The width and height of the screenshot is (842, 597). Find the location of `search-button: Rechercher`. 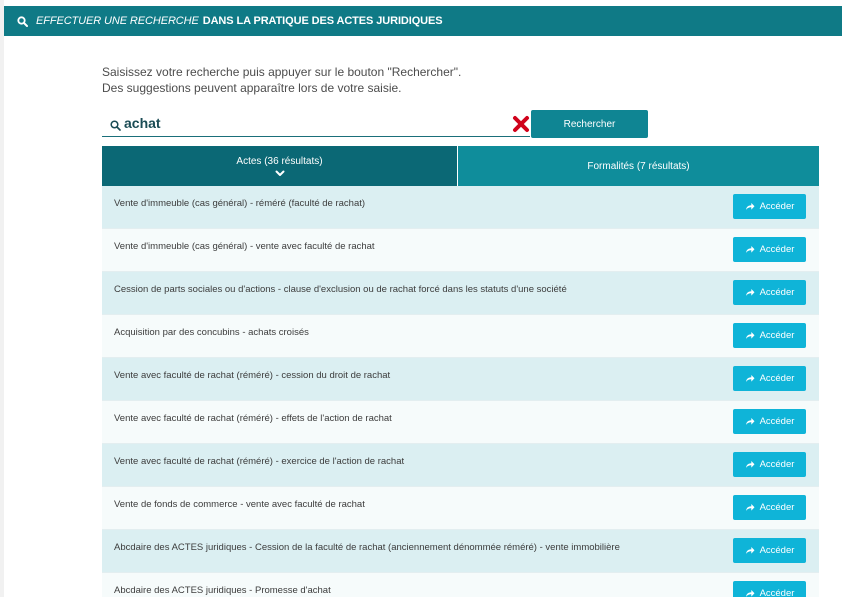

search-button: Rechercher is located at coordinates (589, 124).